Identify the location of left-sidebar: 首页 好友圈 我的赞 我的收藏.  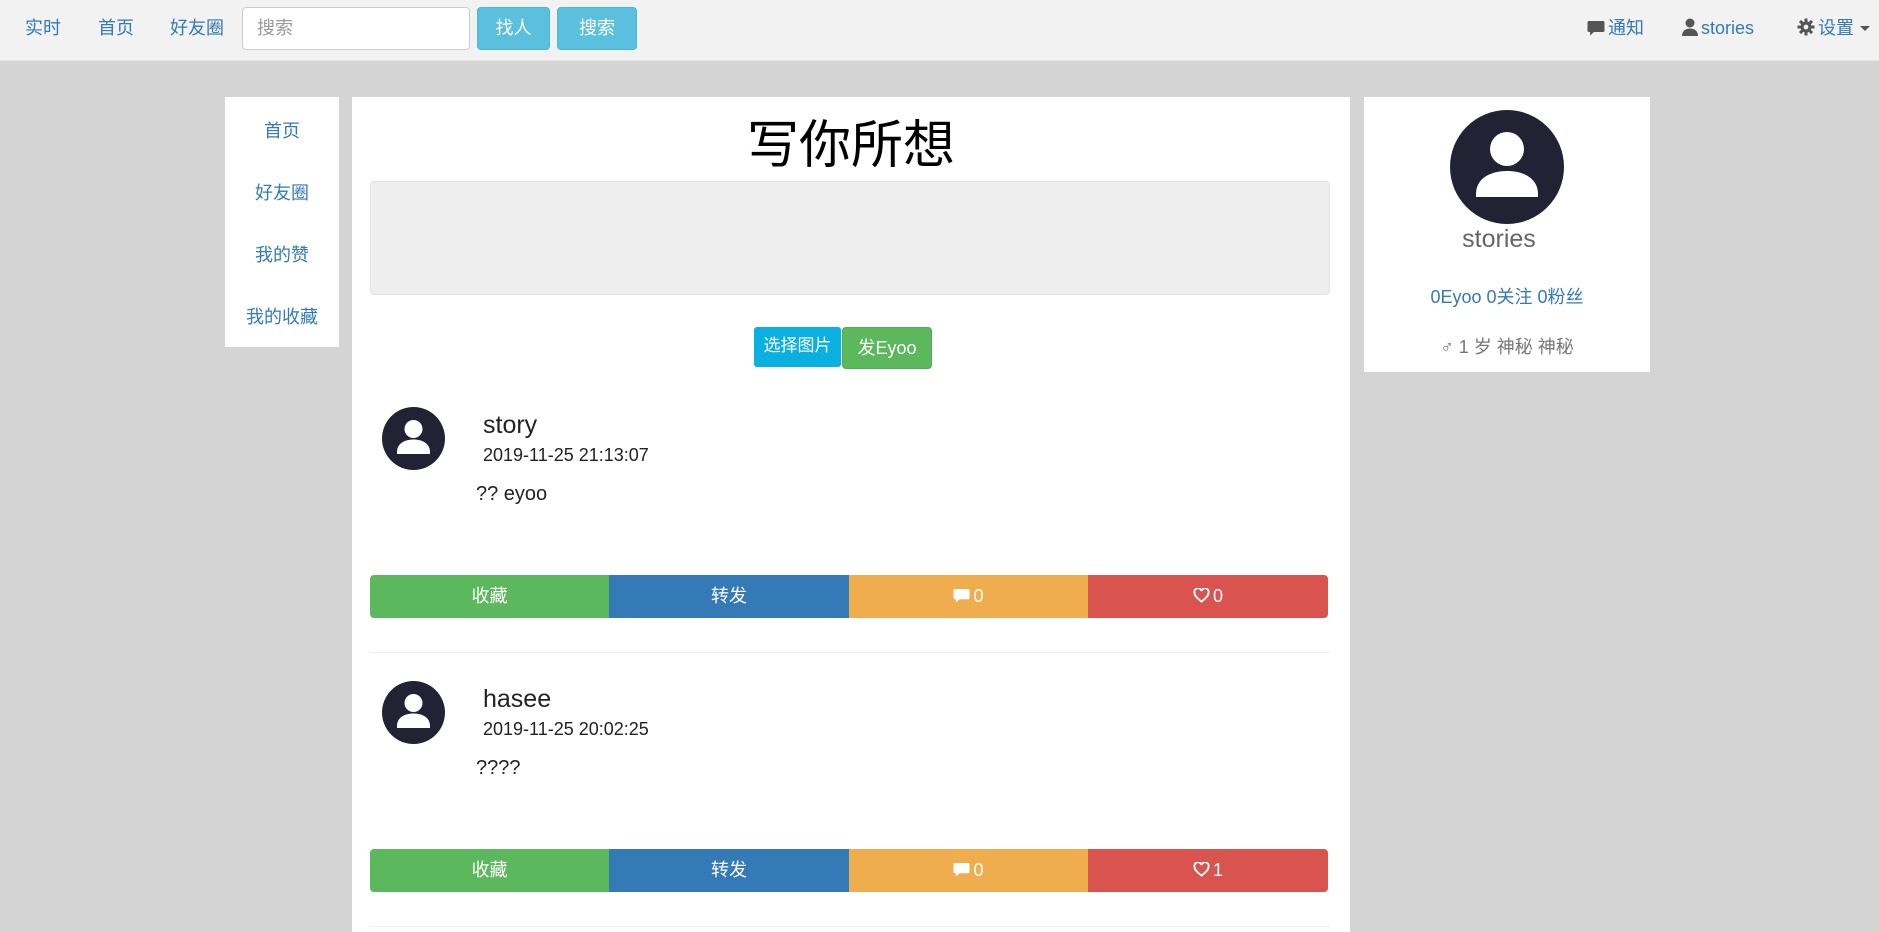
(282, 222).